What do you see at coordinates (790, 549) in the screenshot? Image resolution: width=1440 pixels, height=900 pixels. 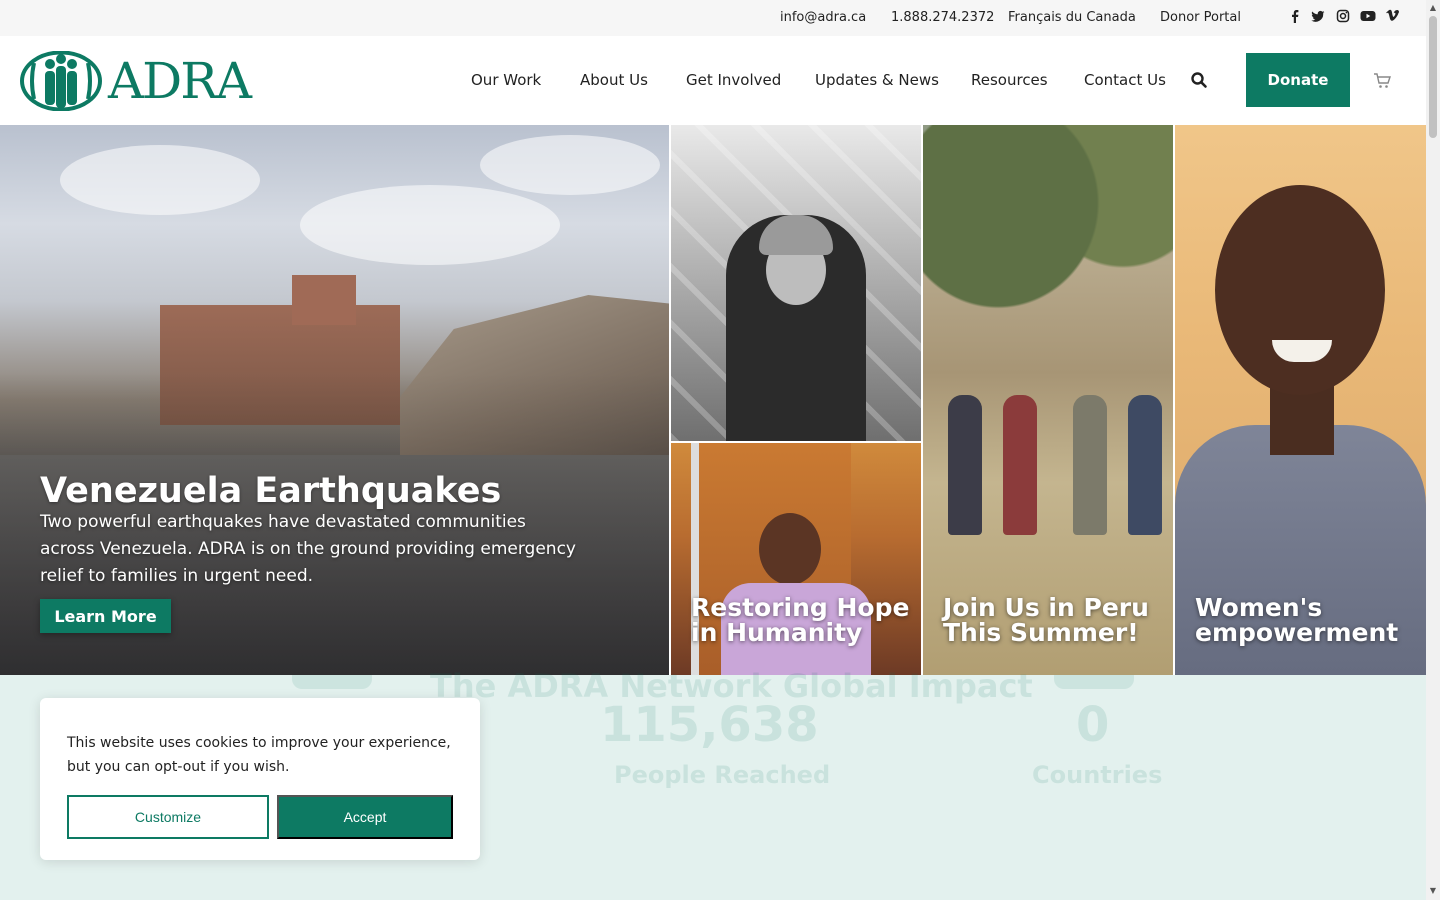 I see `person-face` at bounding box center [790, 549].